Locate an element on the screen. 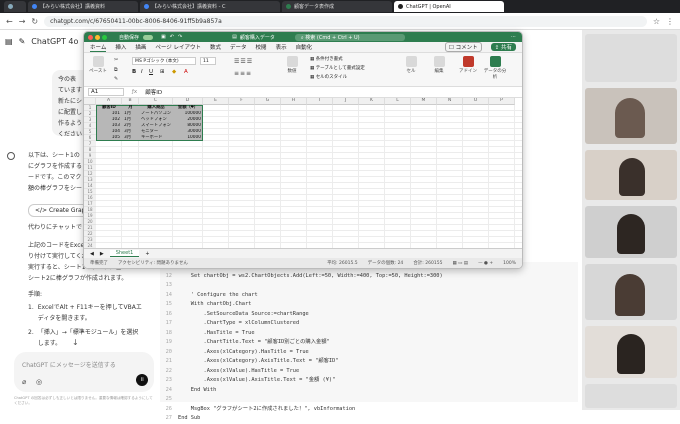 This screenshot has height=424, width=680. analyze-data-button: データの分析 is located at coordinates (495, 68).